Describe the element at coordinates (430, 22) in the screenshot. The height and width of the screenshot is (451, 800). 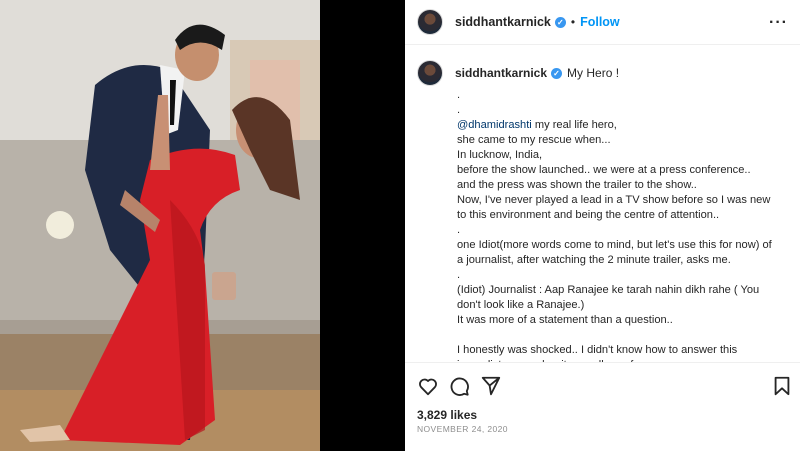
I see `avatar` at that location.